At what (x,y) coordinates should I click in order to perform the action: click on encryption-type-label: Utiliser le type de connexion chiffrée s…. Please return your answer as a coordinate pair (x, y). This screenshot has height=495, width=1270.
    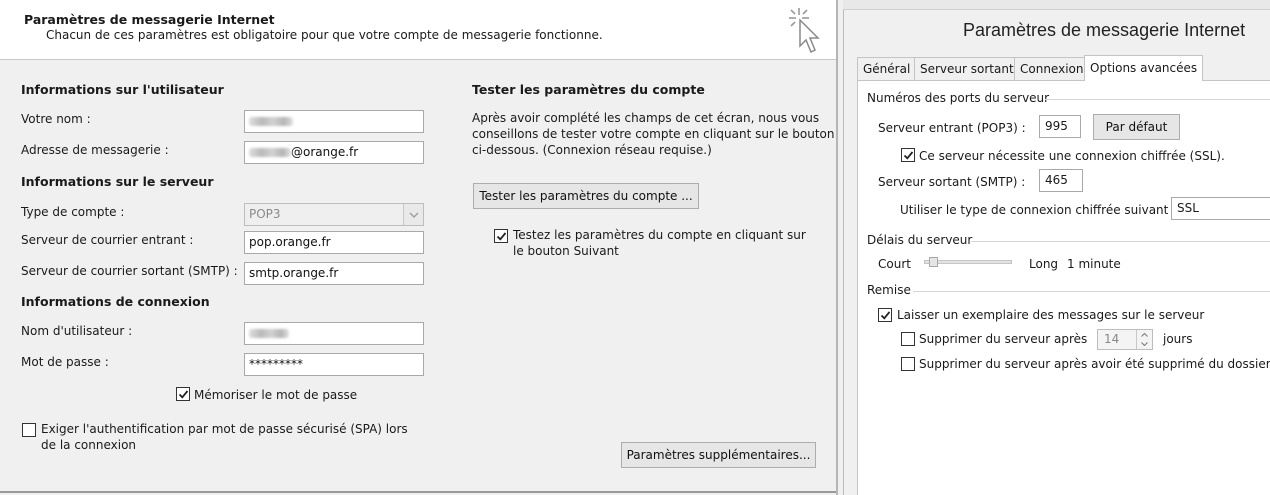
    Looking at the image, I should click on (1038, 210).